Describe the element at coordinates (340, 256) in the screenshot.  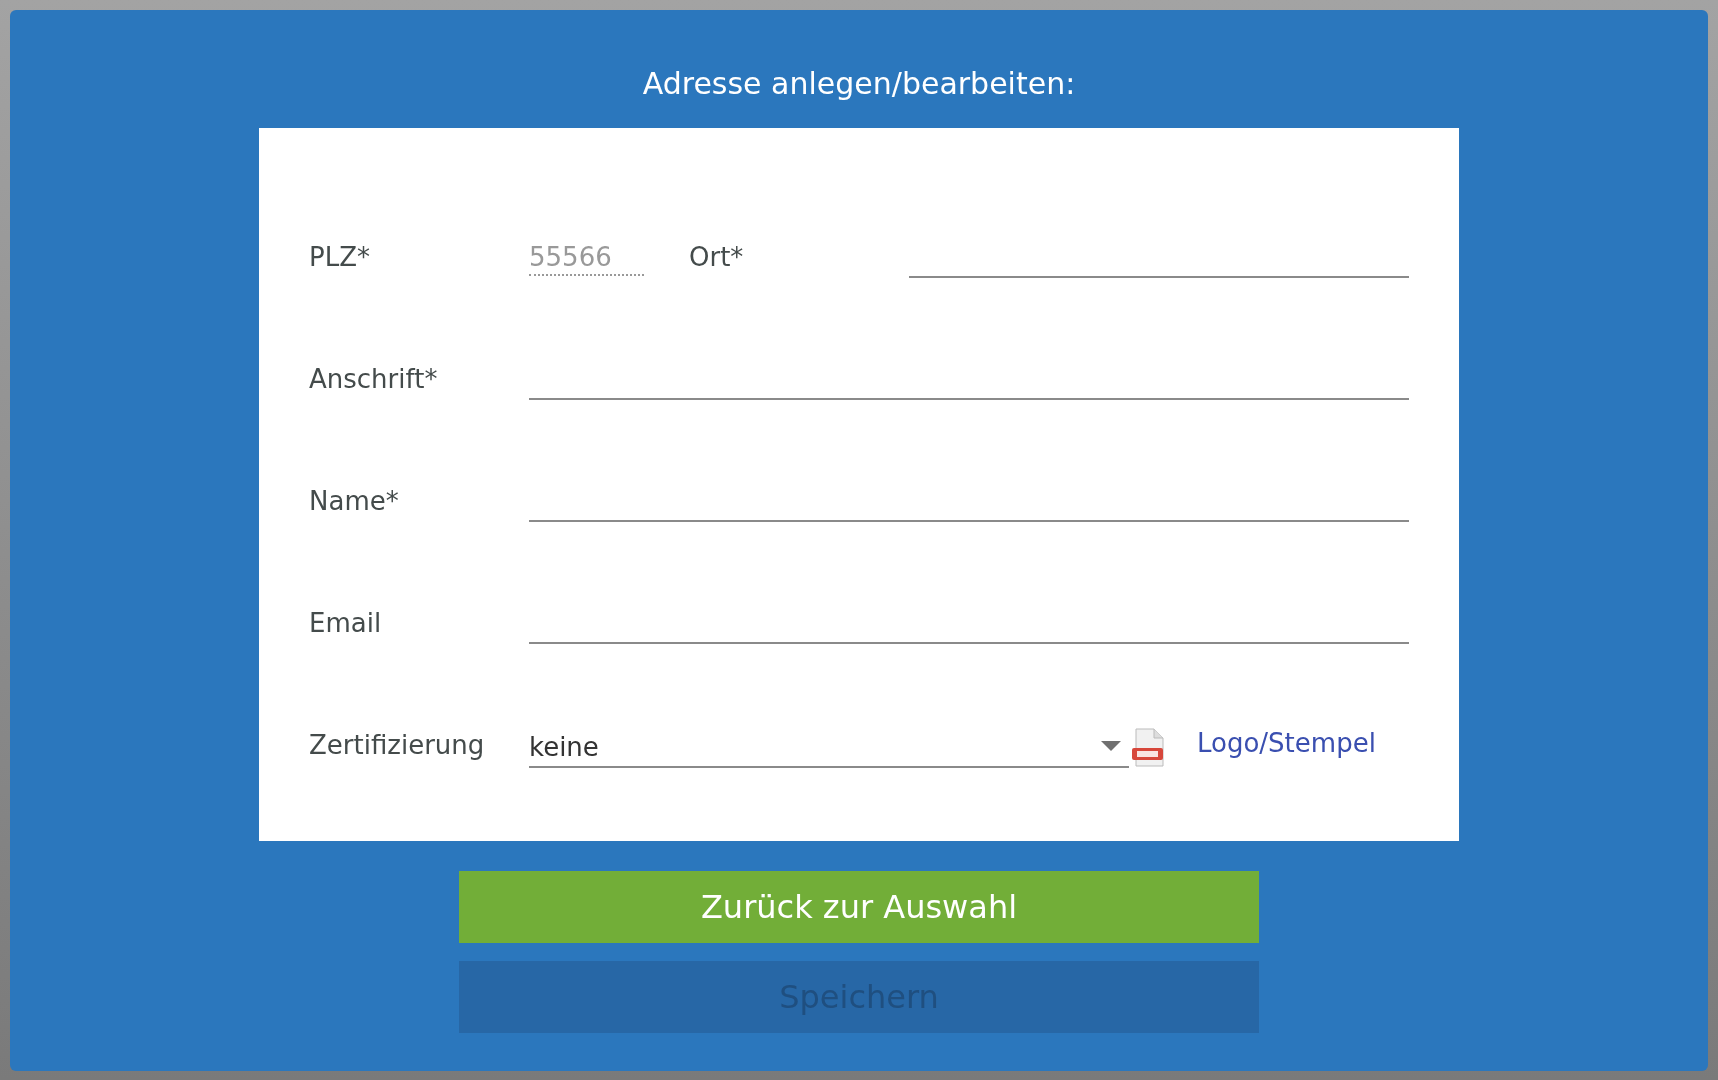
I see `field-label: PLZ*` at that location.